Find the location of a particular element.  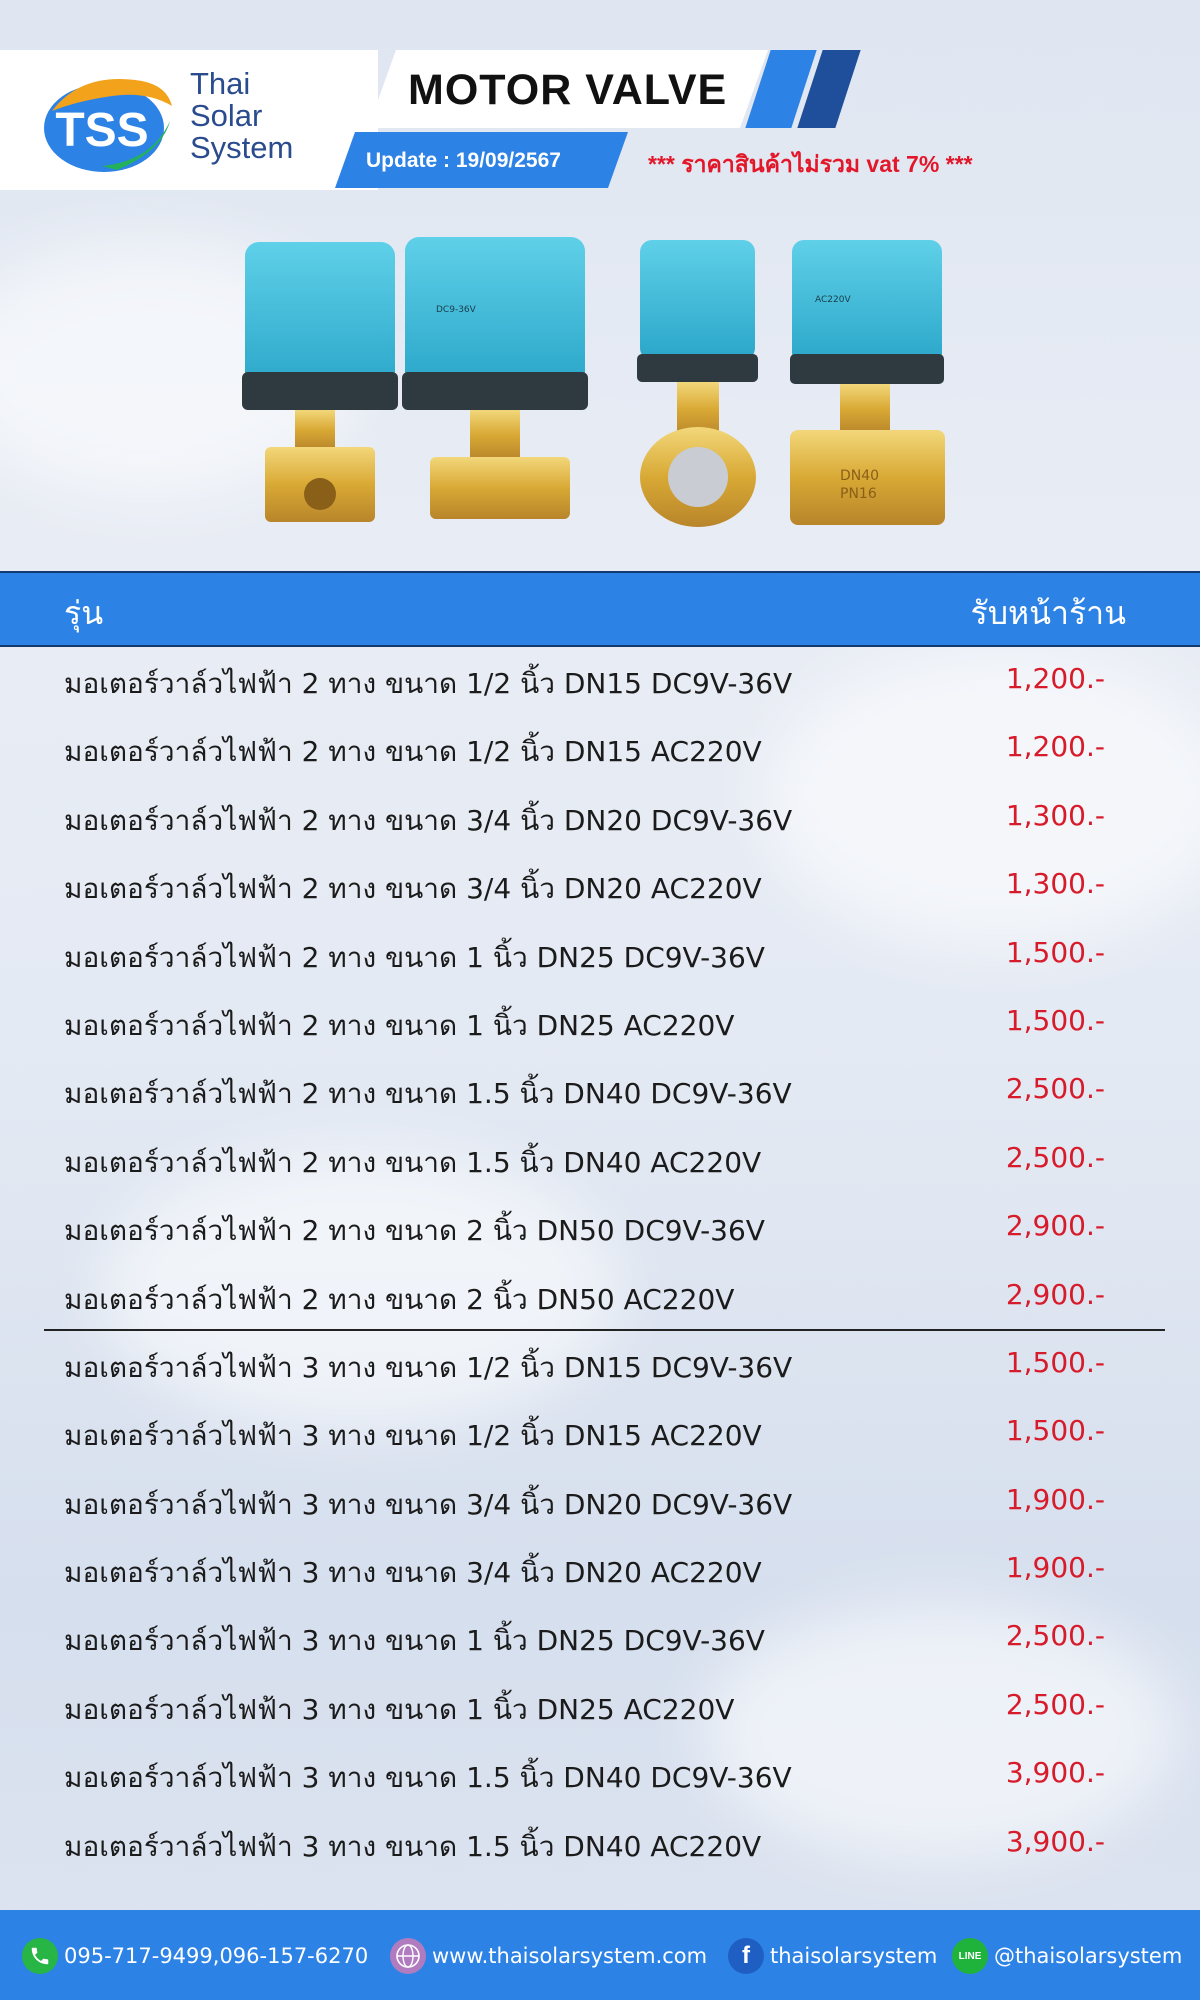

motor-valve-product-image: DC9-36V AC220V DN40 PN16 is located at coordinates (593, 382).